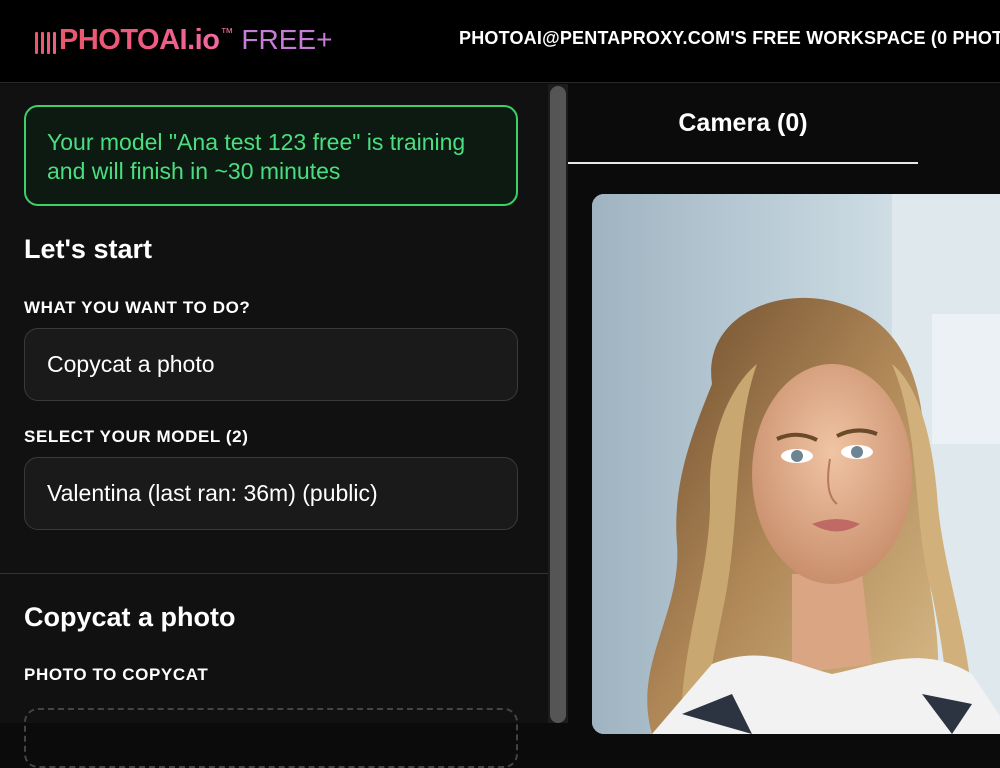 The height and width of the screenshot is (768, 1000). Describe the element at coordinates (45, 42) in the screenshot. I see `logo-bars-icon` at that location.